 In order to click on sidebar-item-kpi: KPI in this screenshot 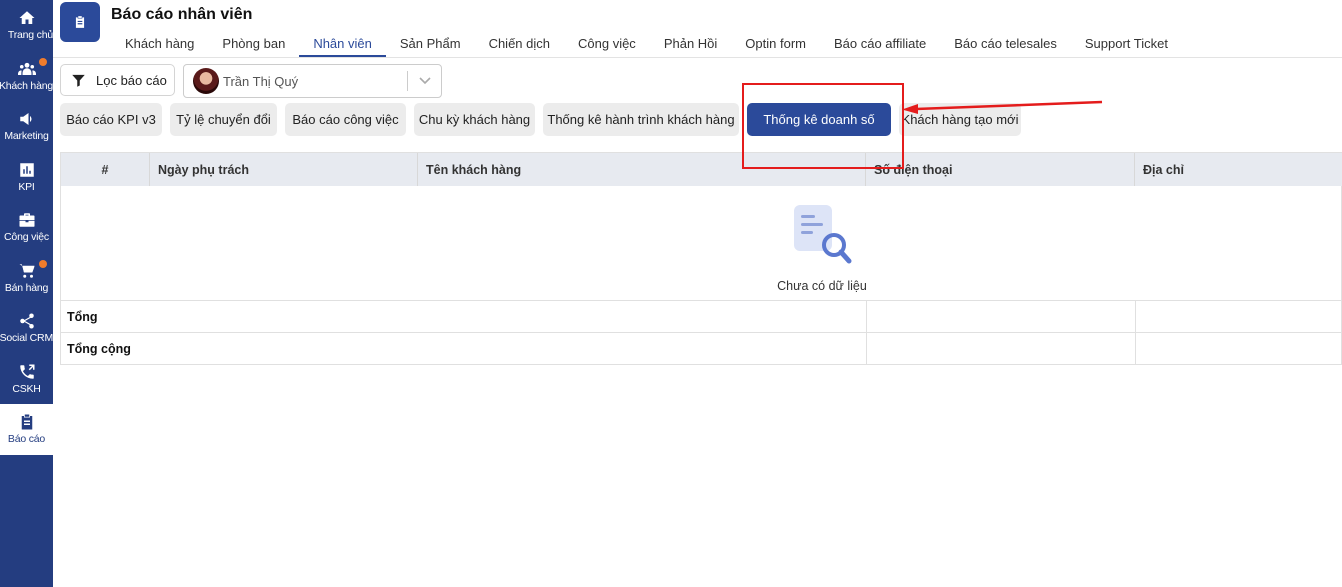, I will do `click(26, 177)`.